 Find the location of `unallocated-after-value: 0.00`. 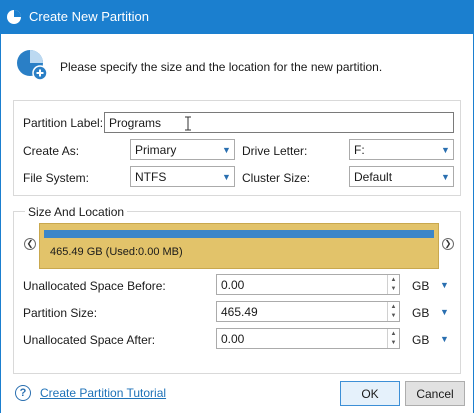

unallocated-after-value: 0.00 is located at coordinates (233, 339).